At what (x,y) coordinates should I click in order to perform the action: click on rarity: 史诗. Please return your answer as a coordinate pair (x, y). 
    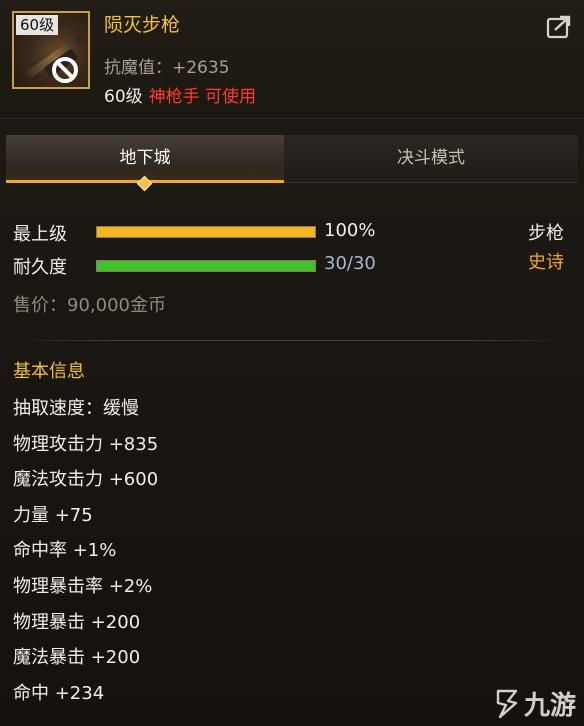
    Looking at the image, I should click on (546, 262).